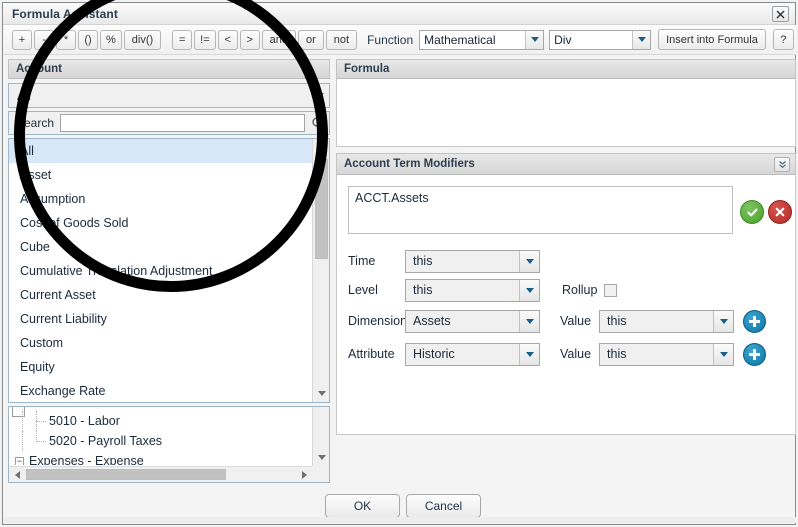 The width and height of the screenshot is (798, 527). I want to click on insert-into-formula-button: Insert into Formula, so click(712, 39).